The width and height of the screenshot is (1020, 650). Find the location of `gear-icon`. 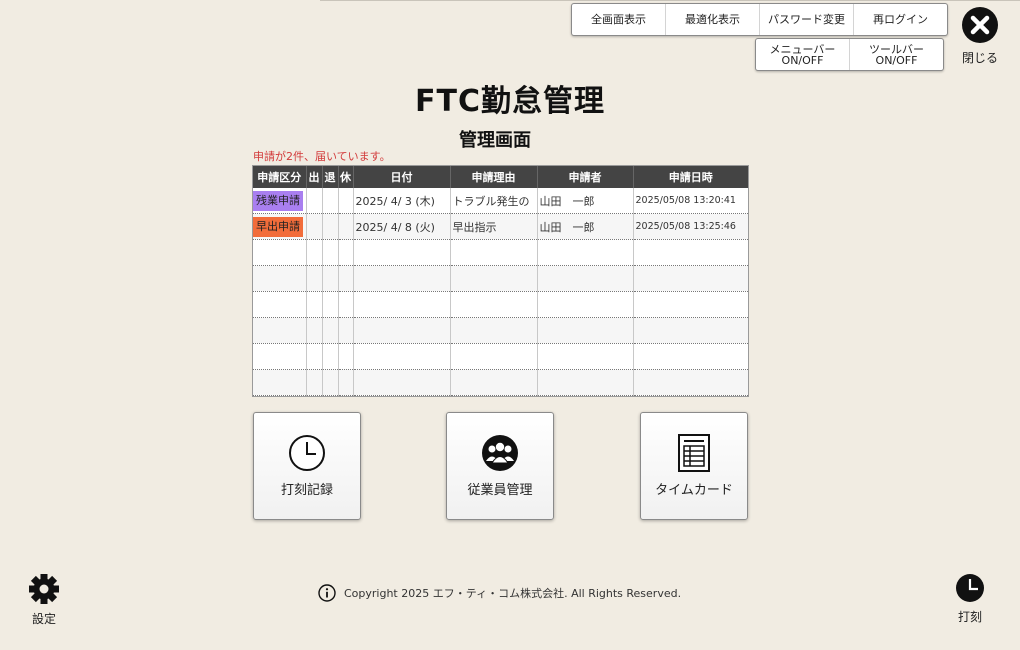

gear-icon is located at coordinates (44, 589).